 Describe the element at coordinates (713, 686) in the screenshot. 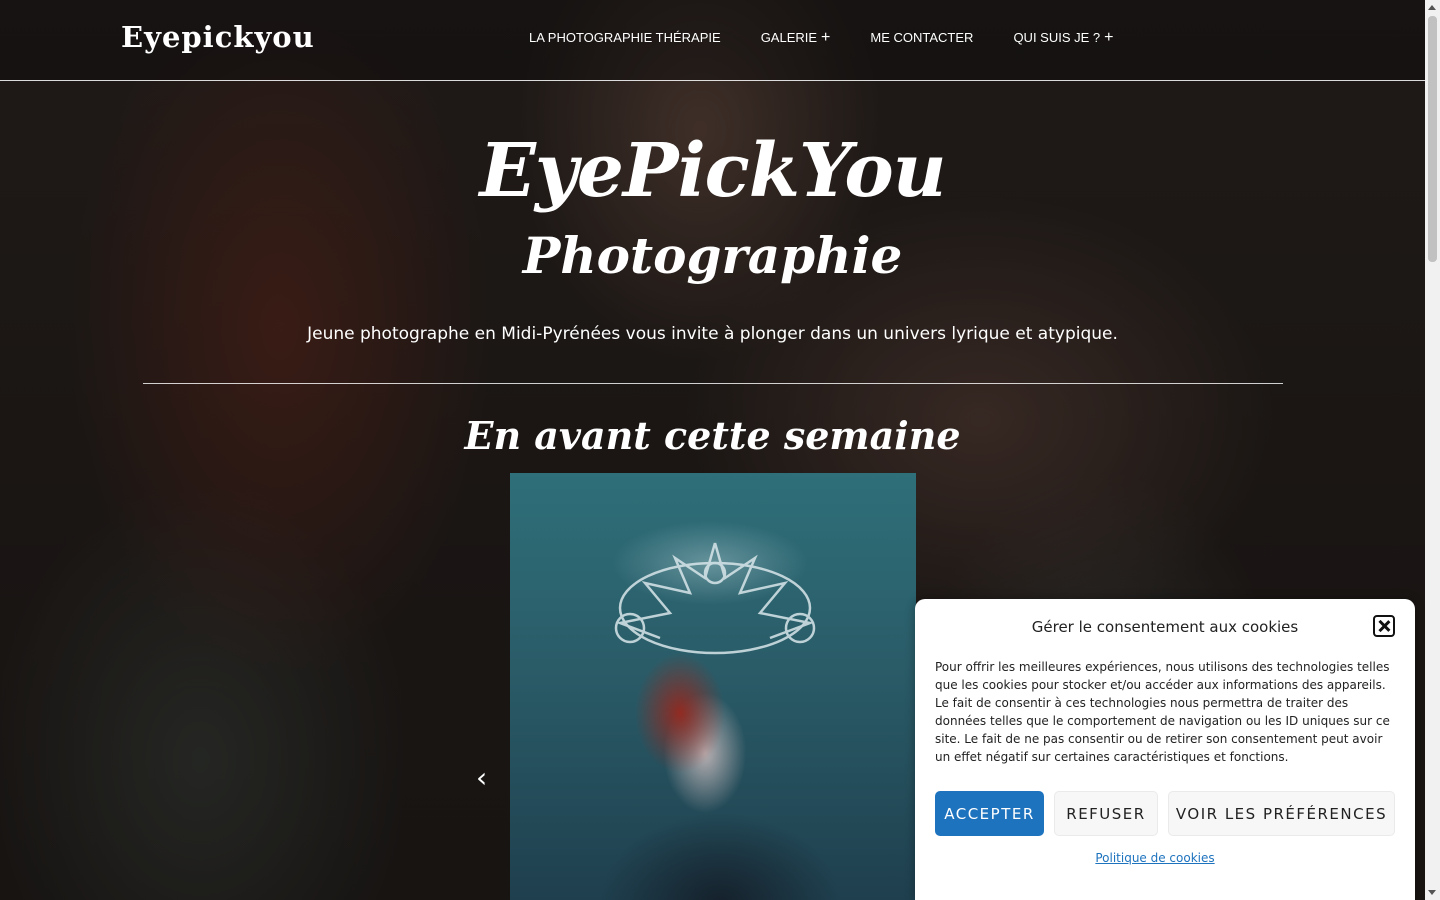

I see `featured-slide-image` at that location.